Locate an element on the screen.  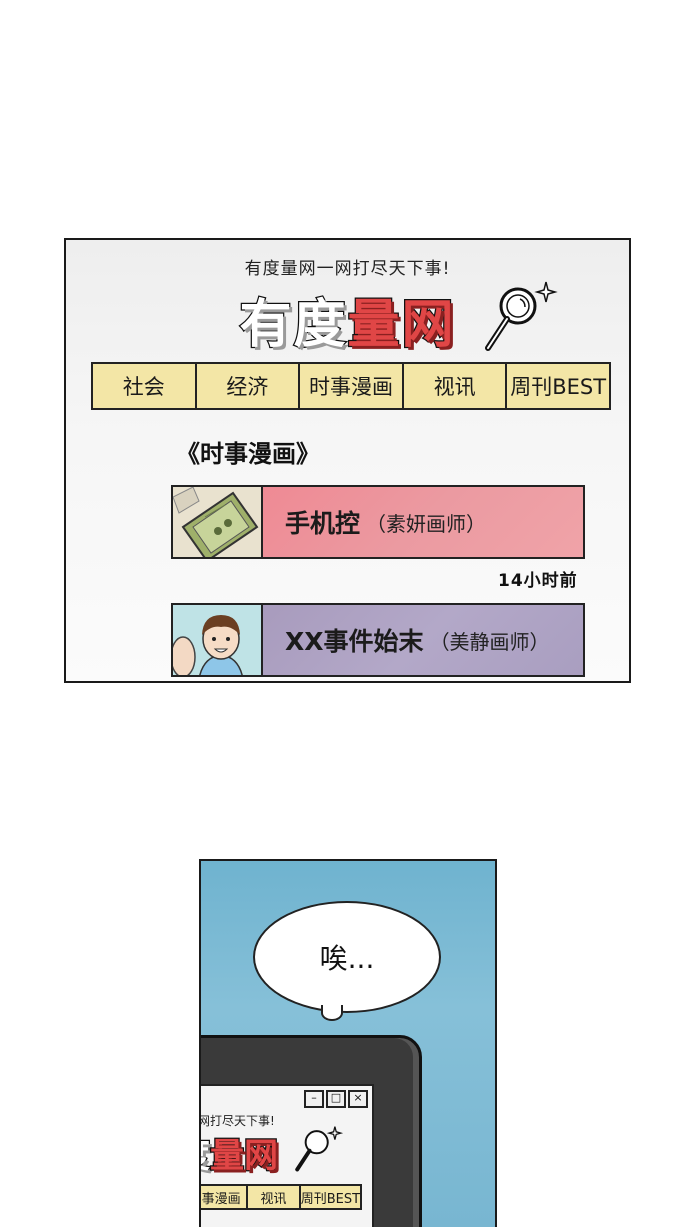
section-title: 《时事漫画》 is located at coordinates (248, 454).